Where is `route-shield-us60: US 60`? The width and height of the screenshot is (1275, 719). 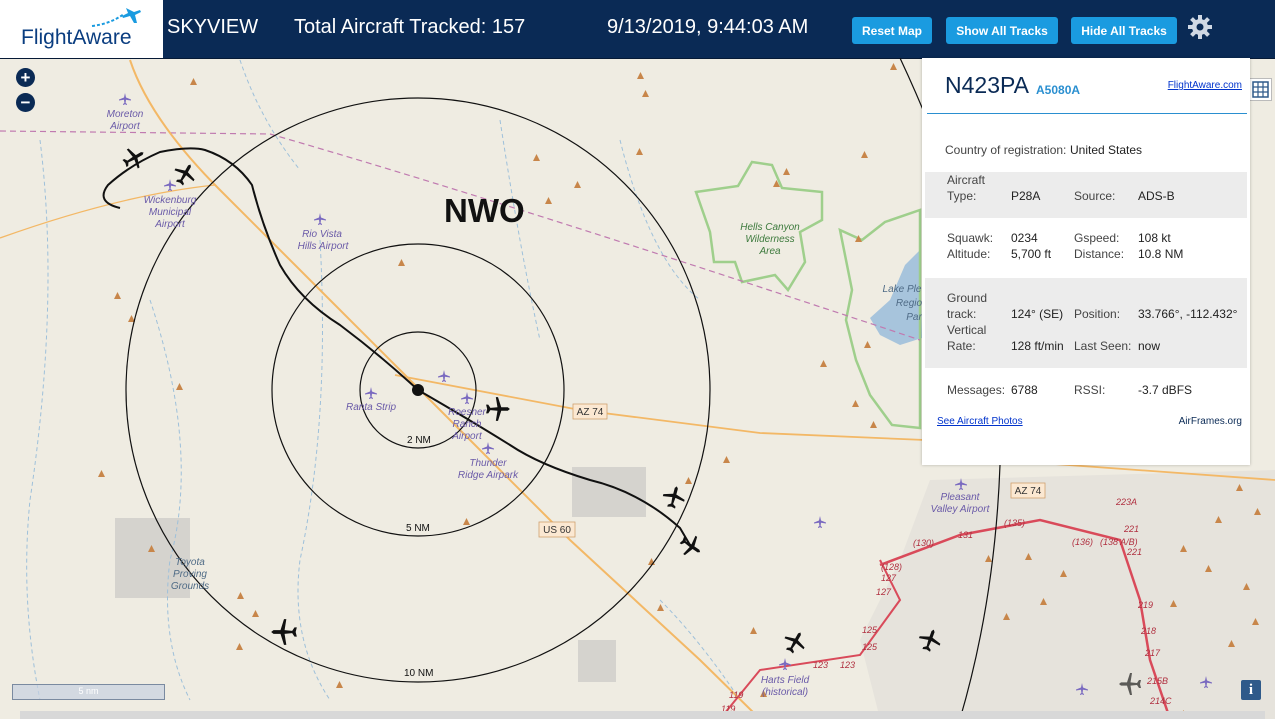
route-shield-us60: US 60 is located at coordinates (557, 529).